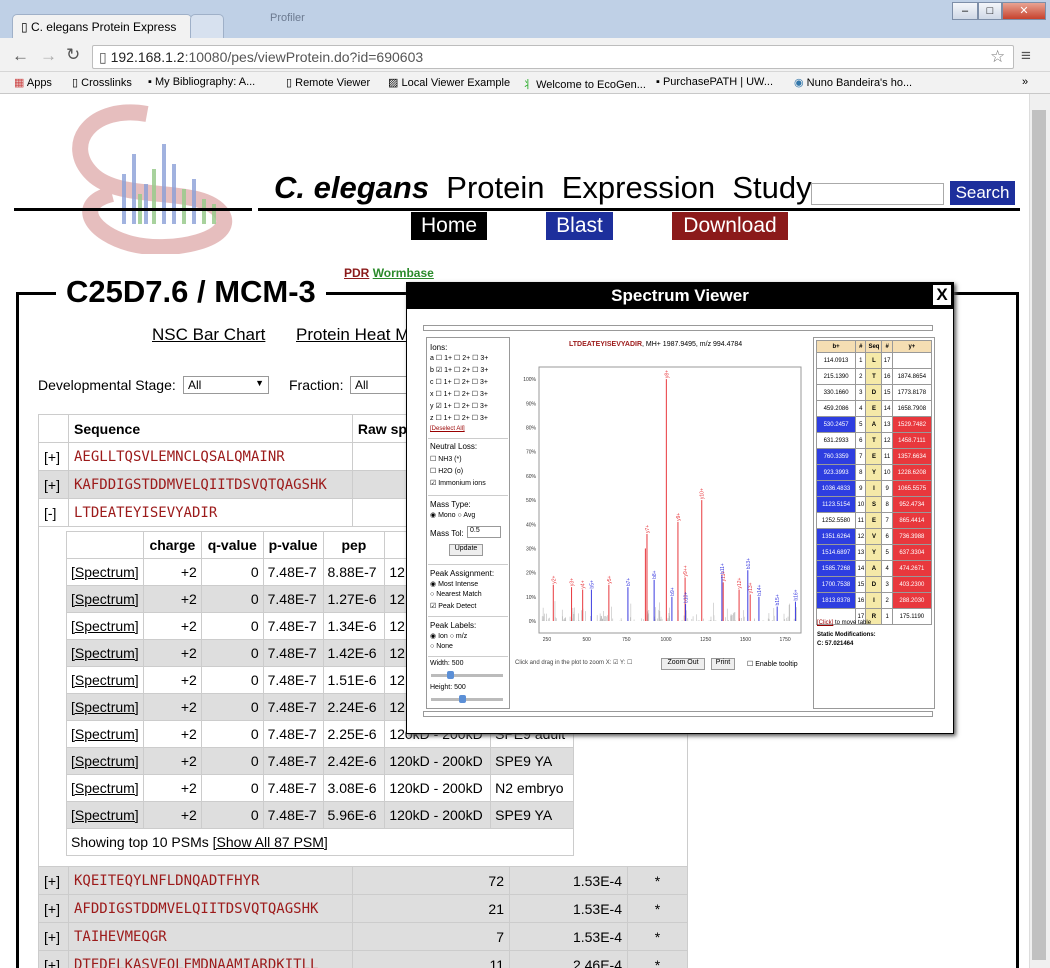 The height and width of the screenshot is (968, 1050). I want to click on most-intense-radio: ◉ Most Intense, so click(454, 584).